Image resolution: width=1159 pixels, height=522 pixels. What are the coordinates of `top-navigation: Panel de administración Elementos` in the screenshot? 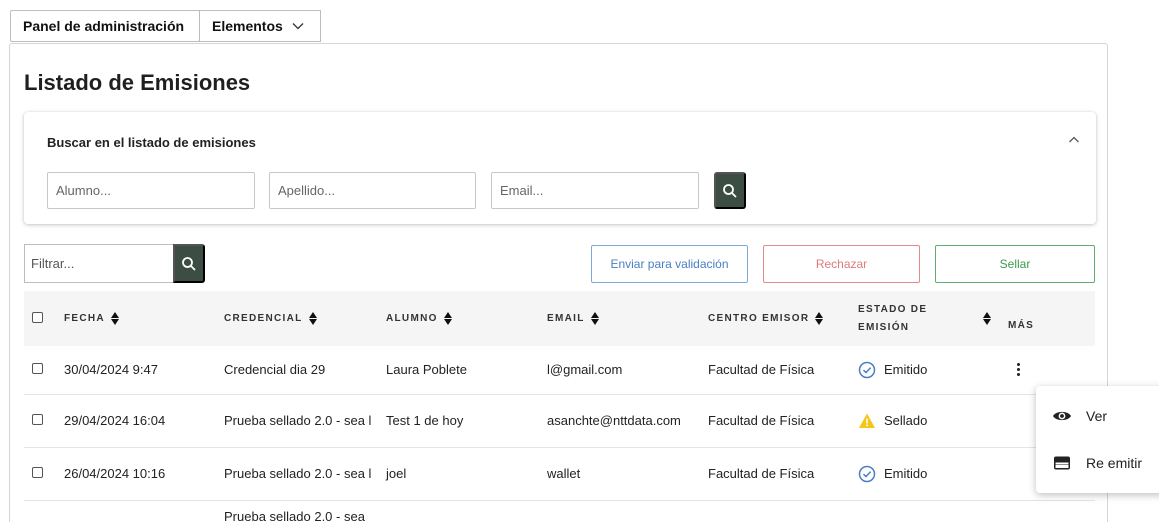 It's located at (165, 26).